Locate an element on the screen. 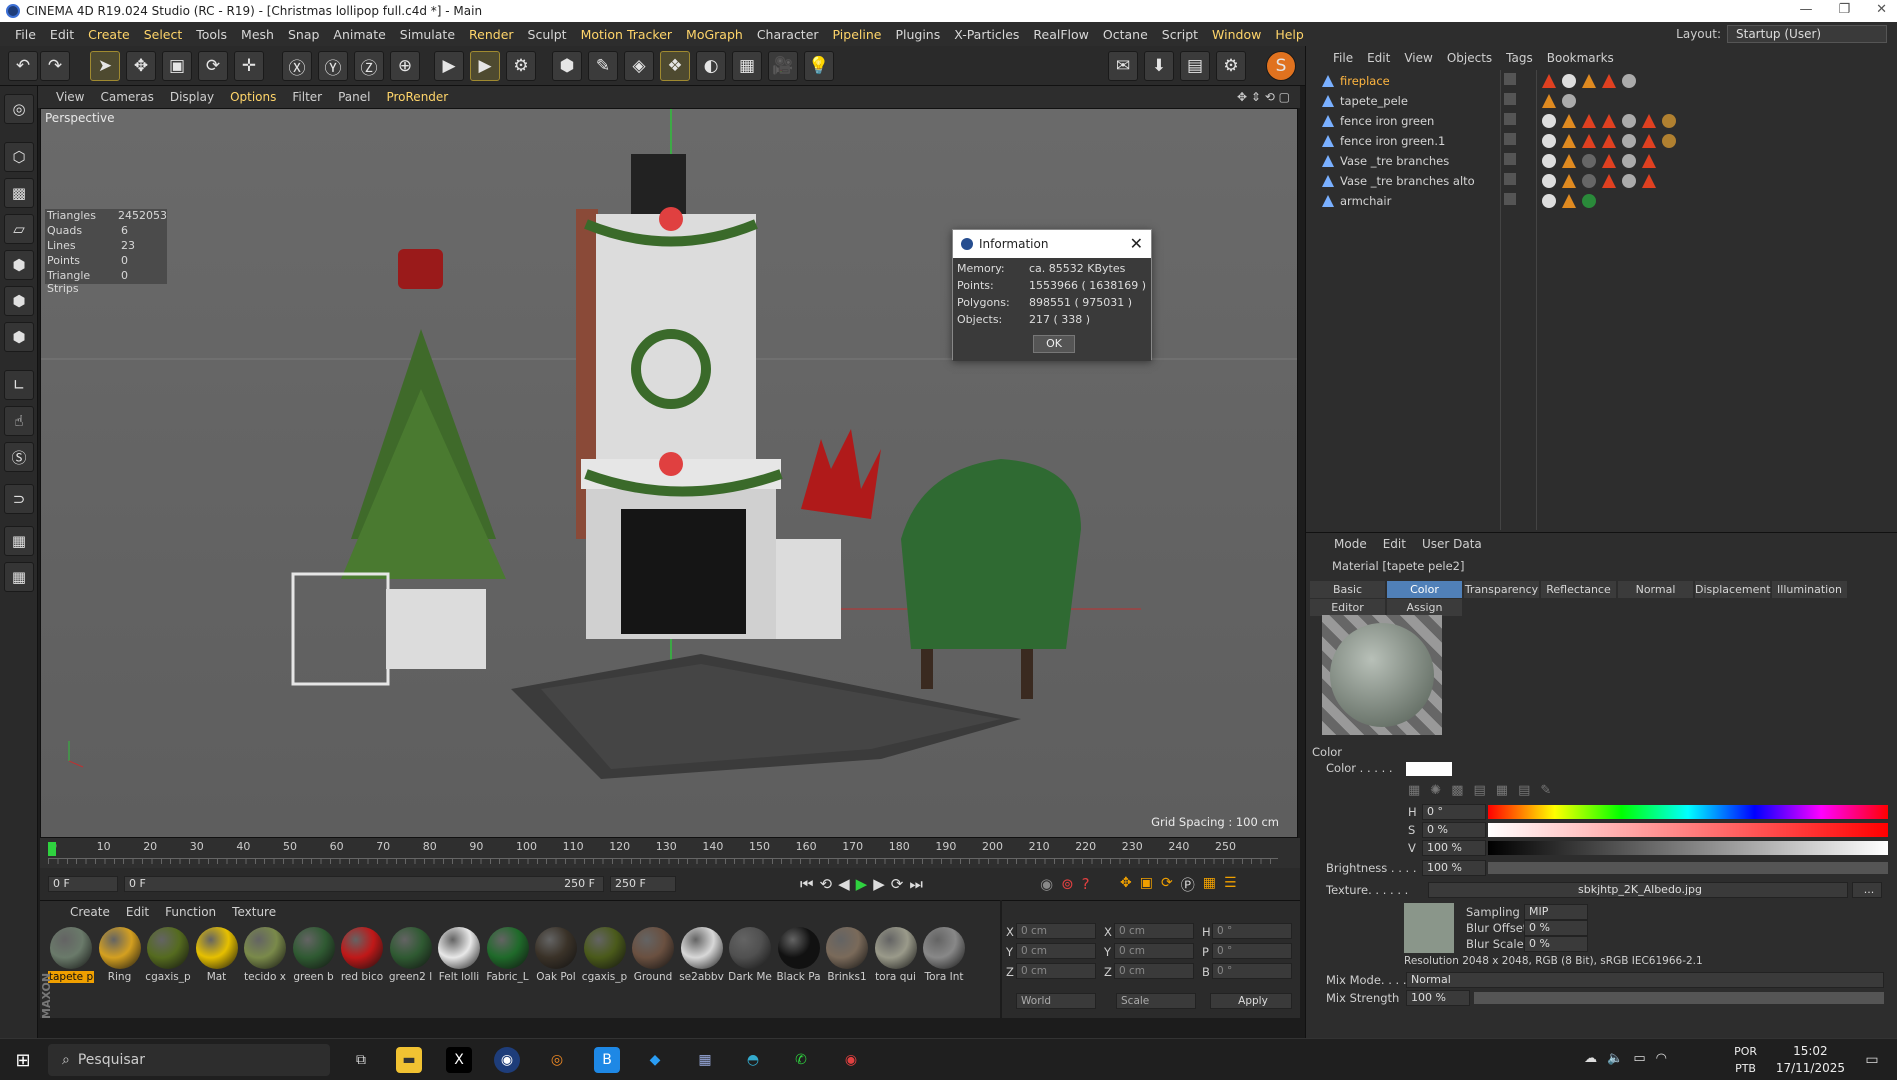 Image resolution: width=1897 pixels, height=1080 pixels. picker-spectrum-icon: ✺ is located at coordinates (1435, 790).